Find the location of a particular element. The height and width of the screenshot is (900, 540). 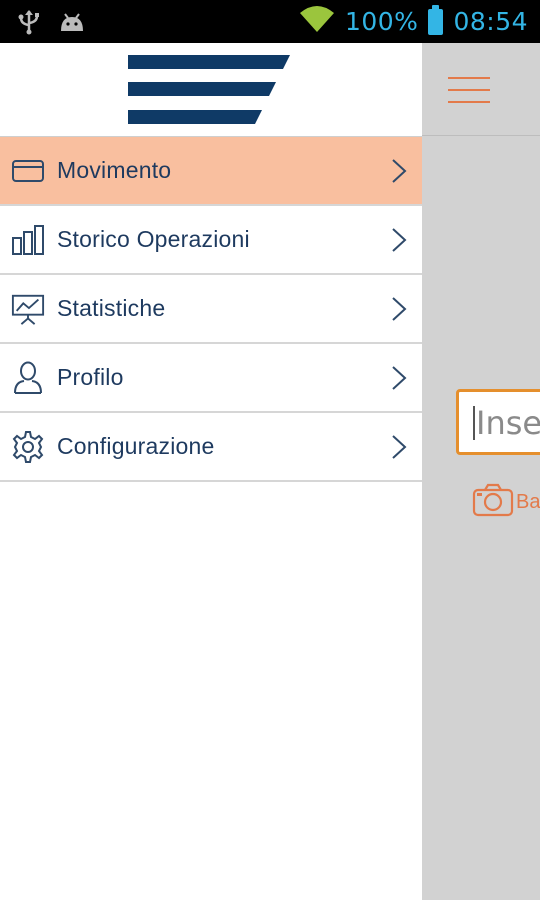

menu-item-configurazione: Configurazione is located at coordinates (211, 447).